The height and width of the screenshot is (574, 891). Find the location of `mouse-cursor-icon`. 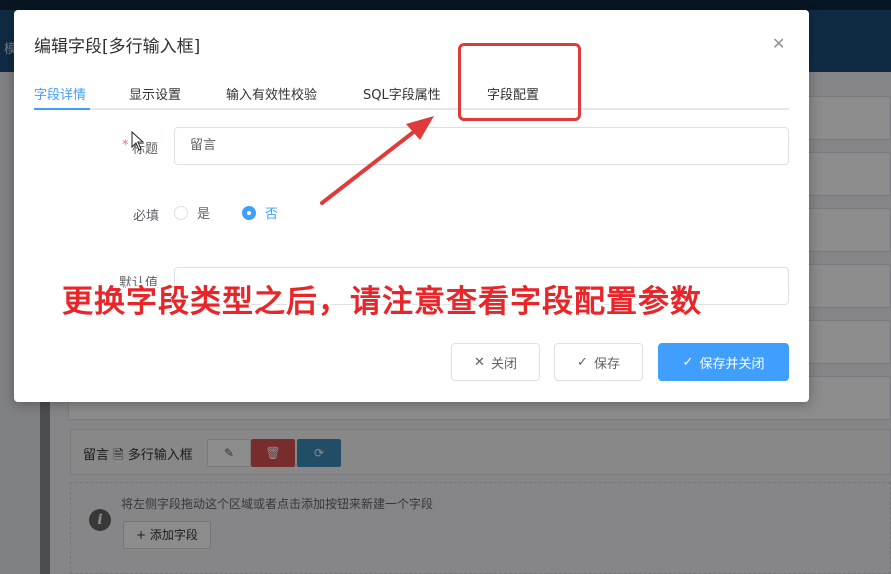

mouse-cursor-icon is located at coordinates (138, 141).